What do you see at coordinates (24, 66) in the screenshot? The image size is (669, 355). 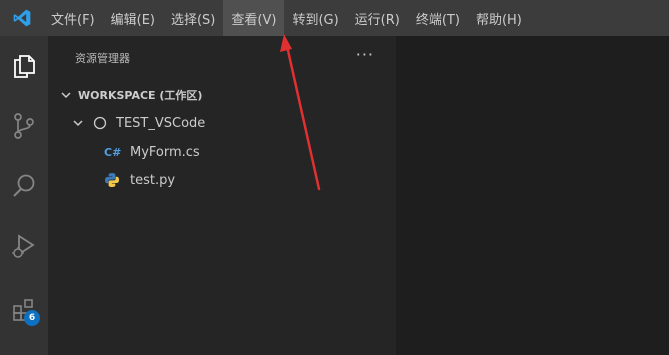 I see `explorer-icon` at bounding box center [24, 66].